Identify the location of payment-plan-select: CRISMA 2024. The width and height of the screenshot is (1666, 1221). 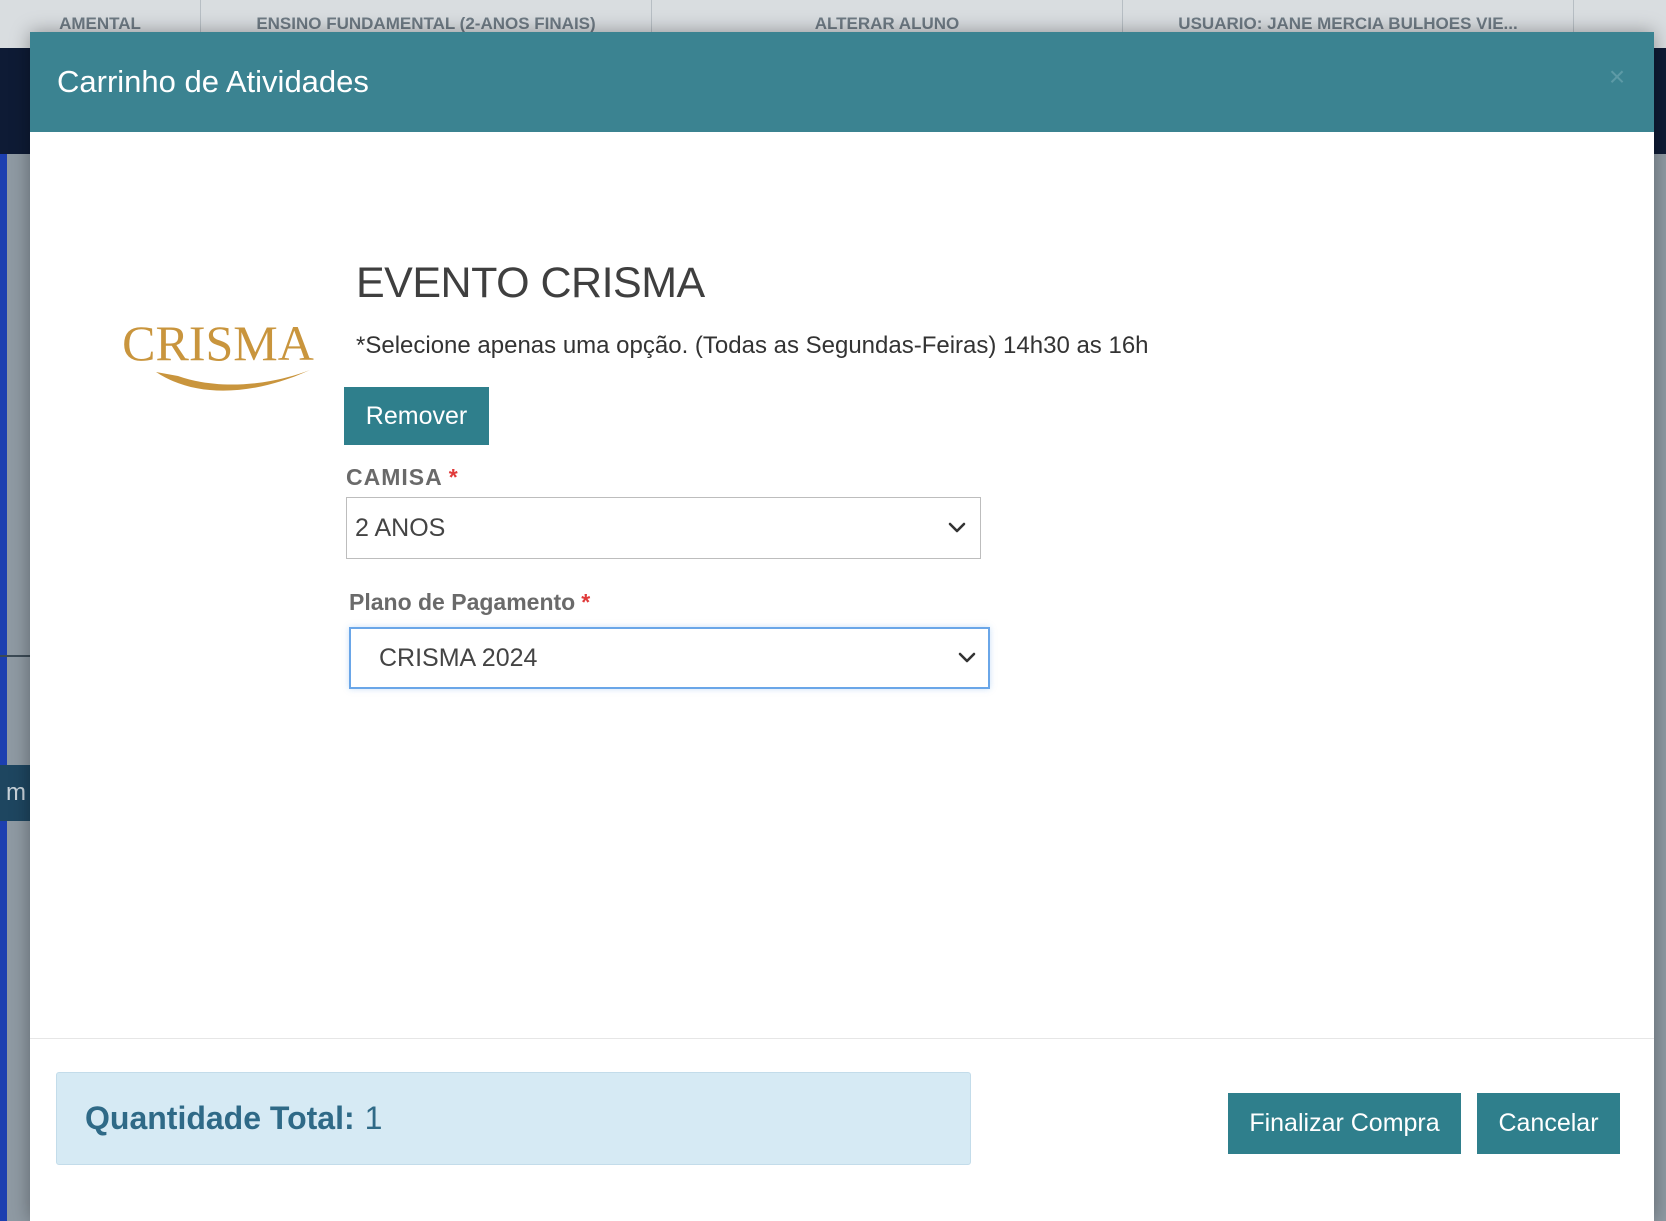
(669, 658).